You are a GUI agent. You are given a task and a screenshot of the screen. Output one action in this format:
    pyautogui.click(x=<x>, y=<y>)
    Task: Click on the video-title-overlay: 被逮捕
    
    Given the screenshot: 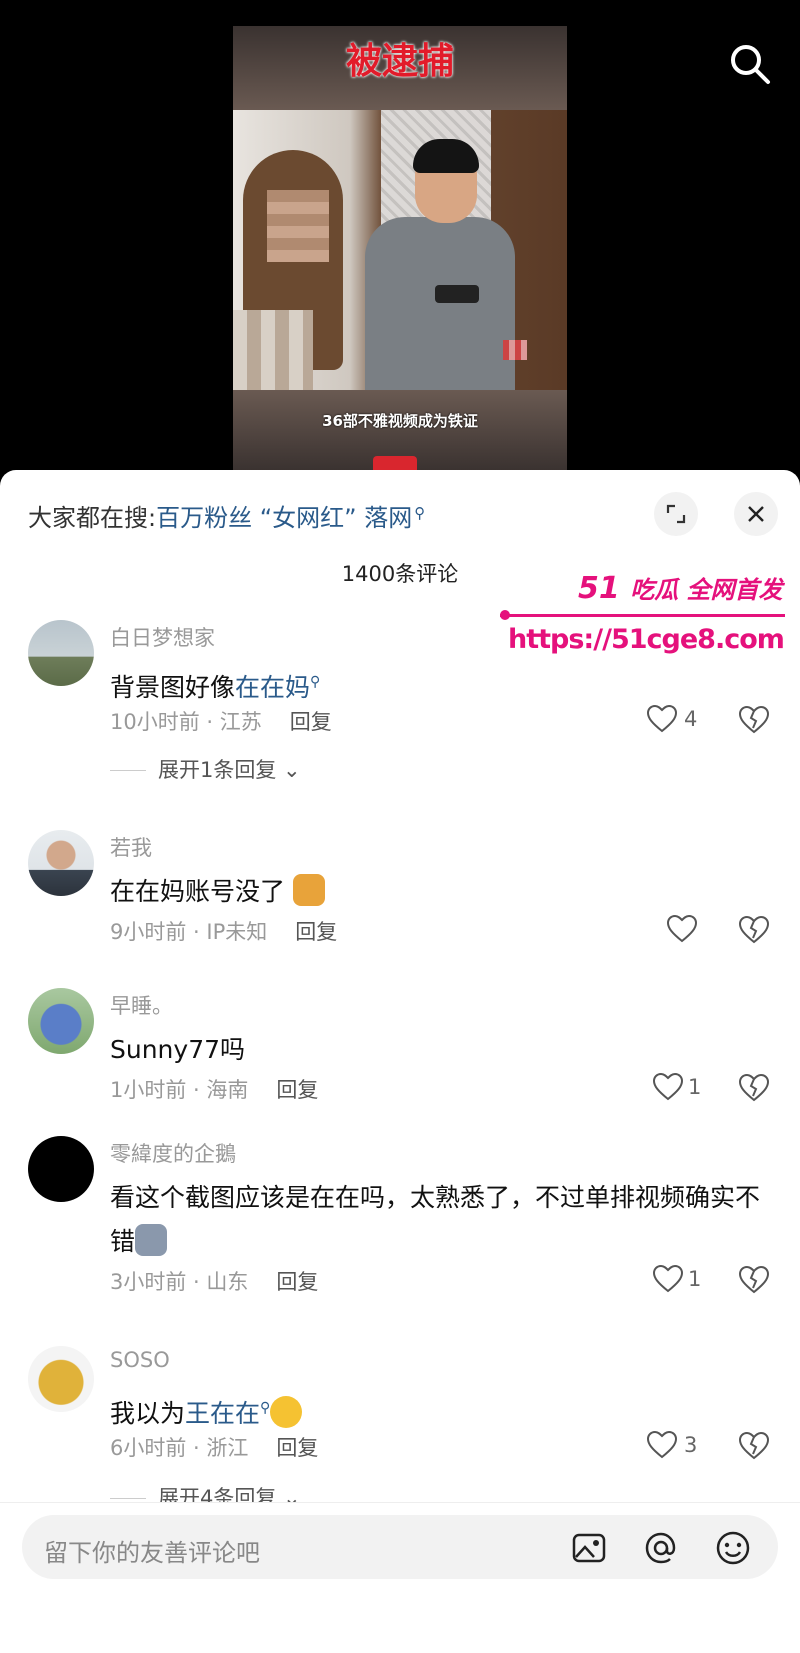 What is the action you would take?
    pyautogui.click(x=399, y=61)
    